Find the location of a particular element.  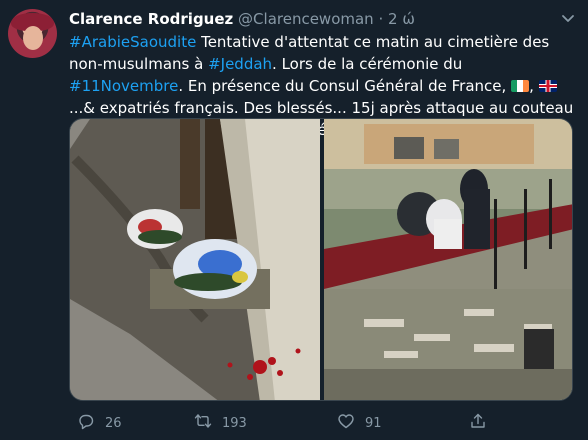

uk-flag-icon is located at coordinates (547, 86).